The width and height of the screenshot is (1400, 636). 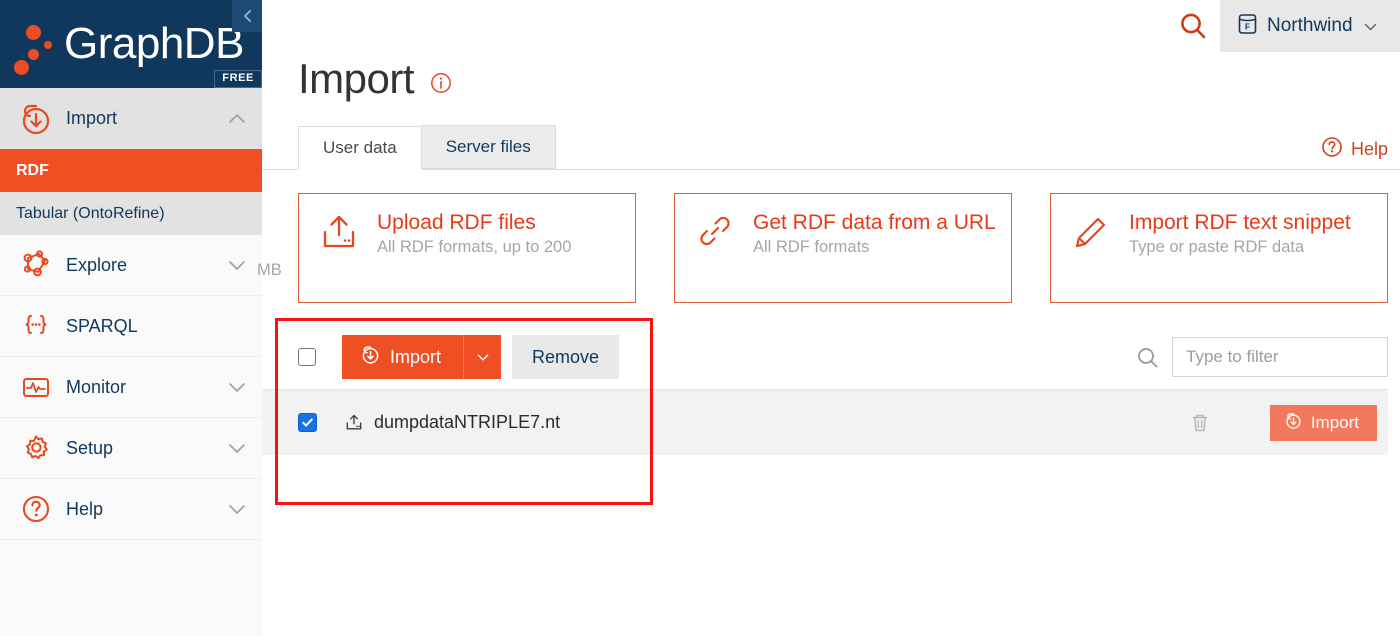 I want to click on help-label: Help, so click(x=1369, y=149).